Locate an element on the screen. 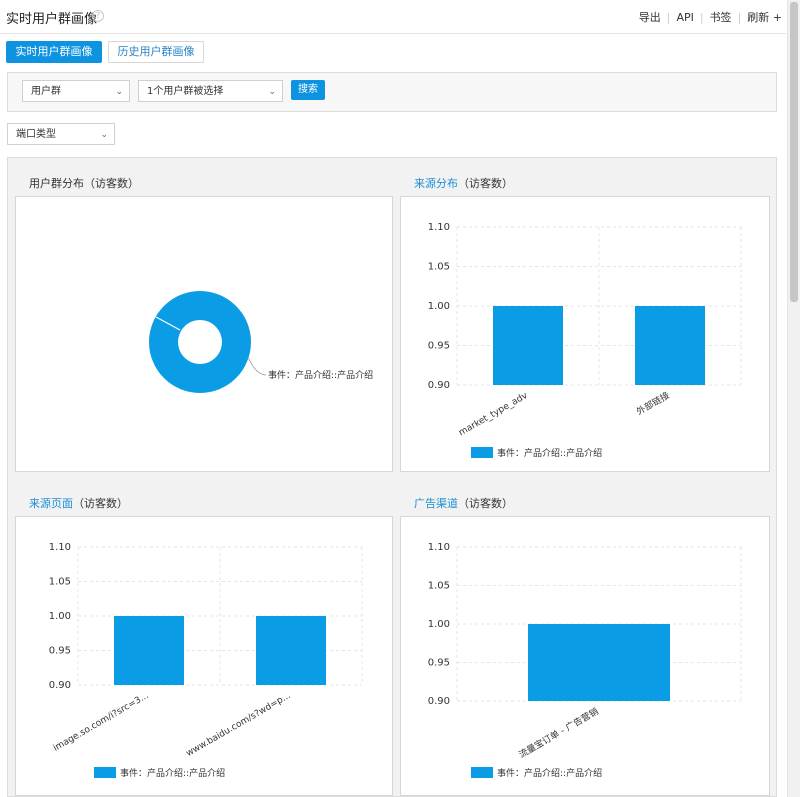 The width and height of the screenshot is (800, 797). ad-title-link: 广告渠道 is located at coordinates (436, 503).